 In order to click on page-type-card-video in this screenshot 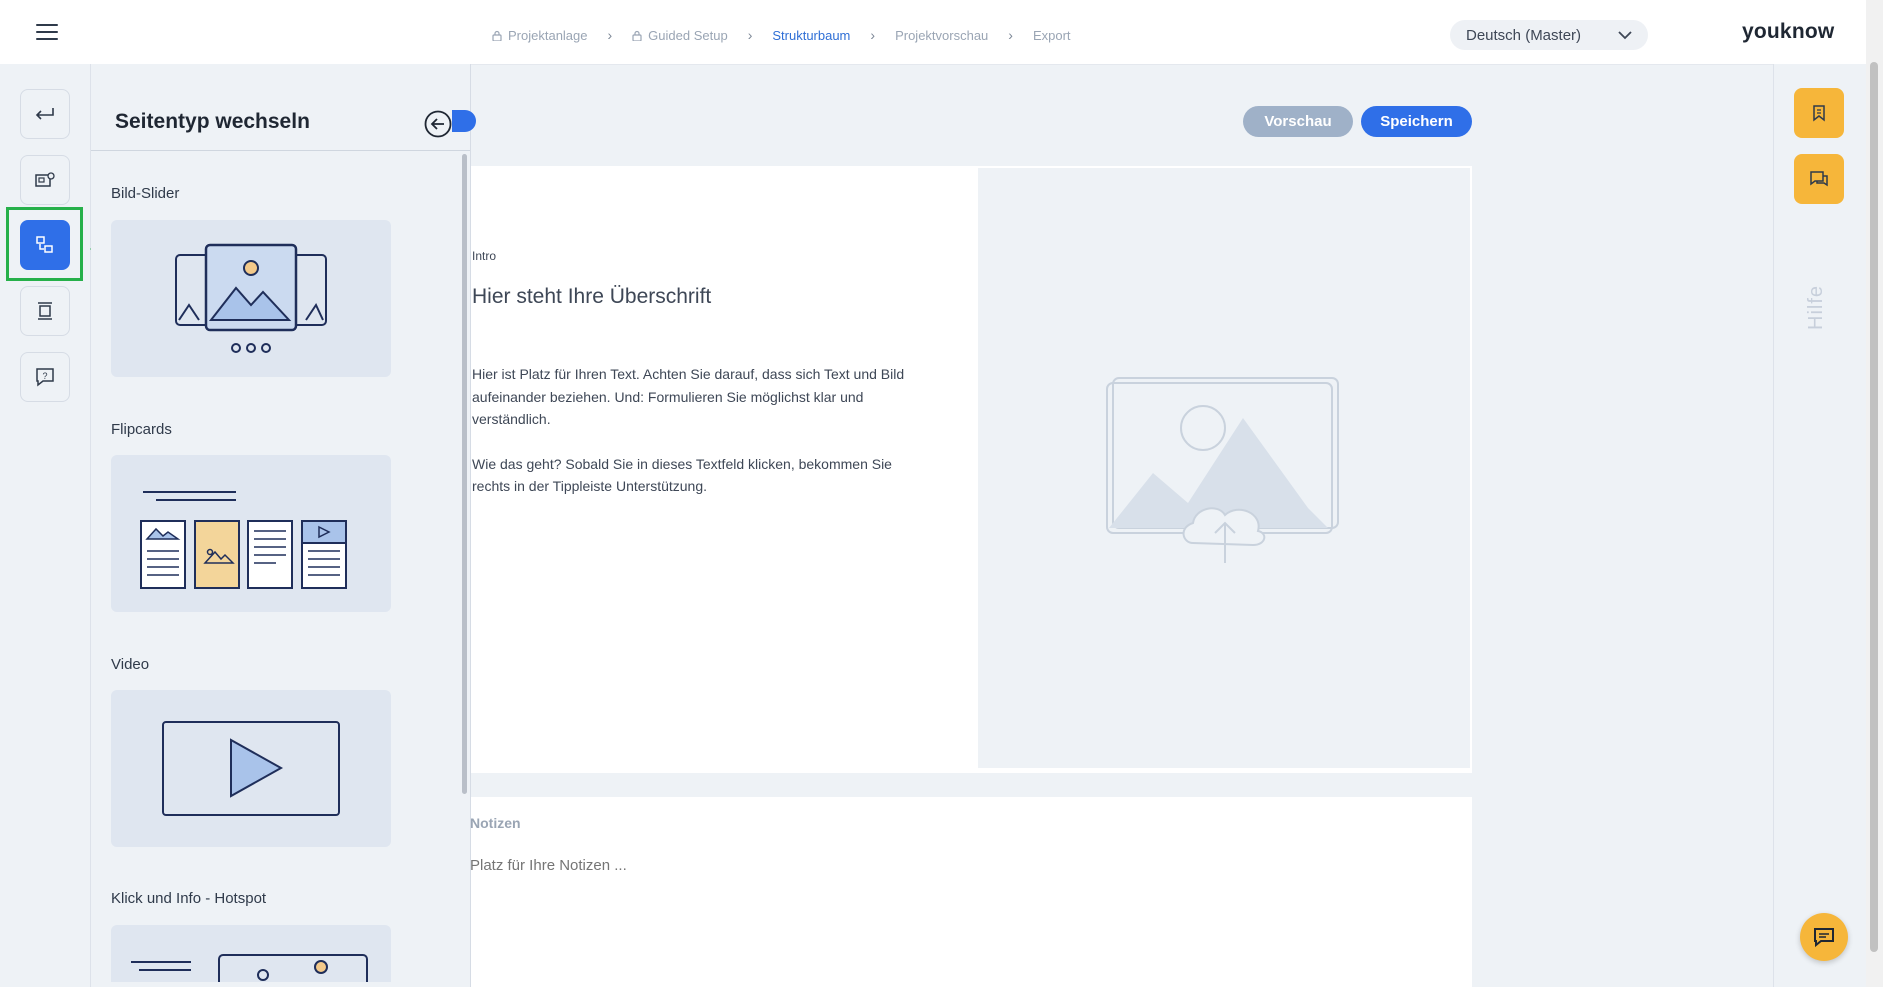, I will do `click(251, 768)`.